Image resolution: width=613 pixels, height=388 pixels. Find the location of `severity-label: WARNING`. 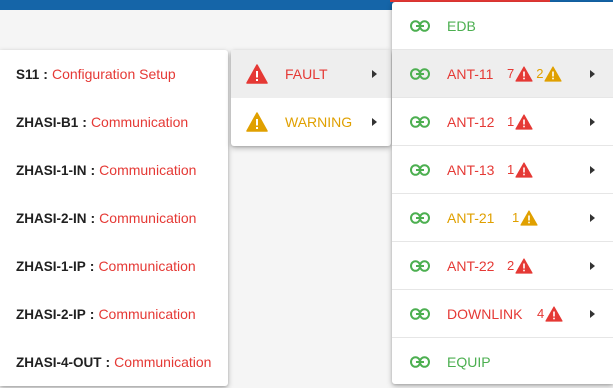

severity-label: WARNING is located at coordinates (319, 122).